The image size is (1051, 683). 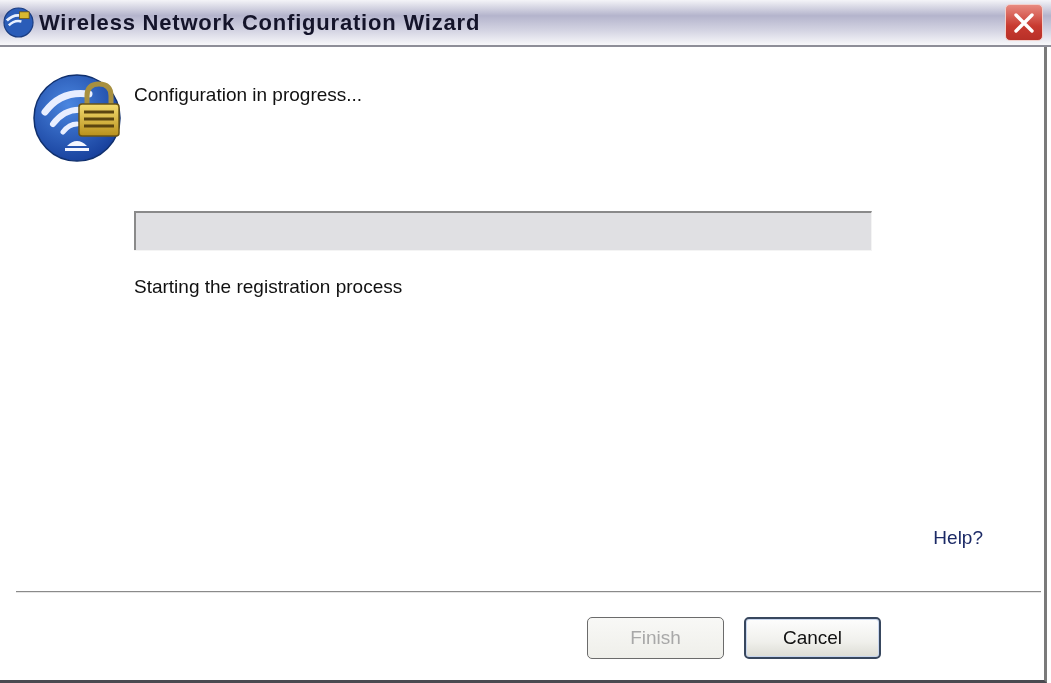 What do you see at coordinates (268, 287) in the screenshot?
I see `status-text: Starting the registration process` at bounding box center [268, 287].